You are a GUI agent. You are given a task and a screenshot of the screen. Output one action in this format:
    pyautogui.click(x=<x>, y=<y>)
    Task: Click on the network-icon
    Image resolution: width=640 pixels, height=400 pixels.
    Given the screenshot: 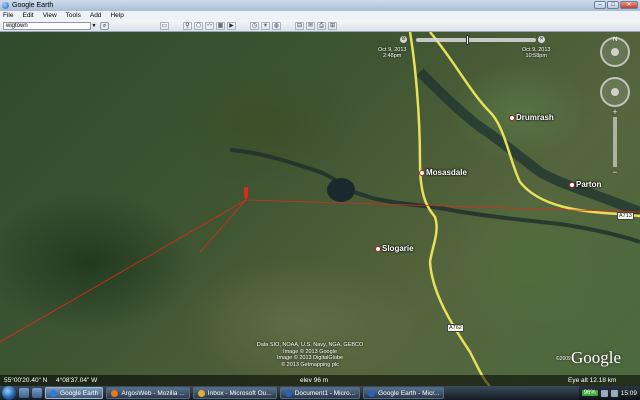 What is the action you would take?
    pyautogui.click(x=604, y=393)
    